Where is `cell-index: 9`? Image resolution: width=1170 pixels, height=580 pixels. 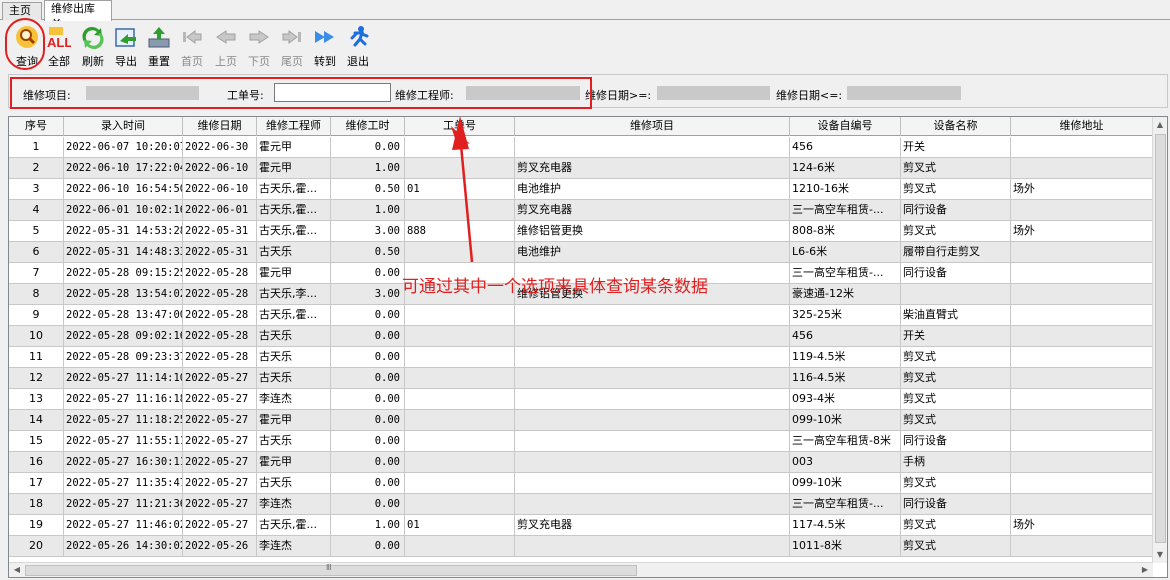 cell-index: 9 is located at coordinates (36, 315).